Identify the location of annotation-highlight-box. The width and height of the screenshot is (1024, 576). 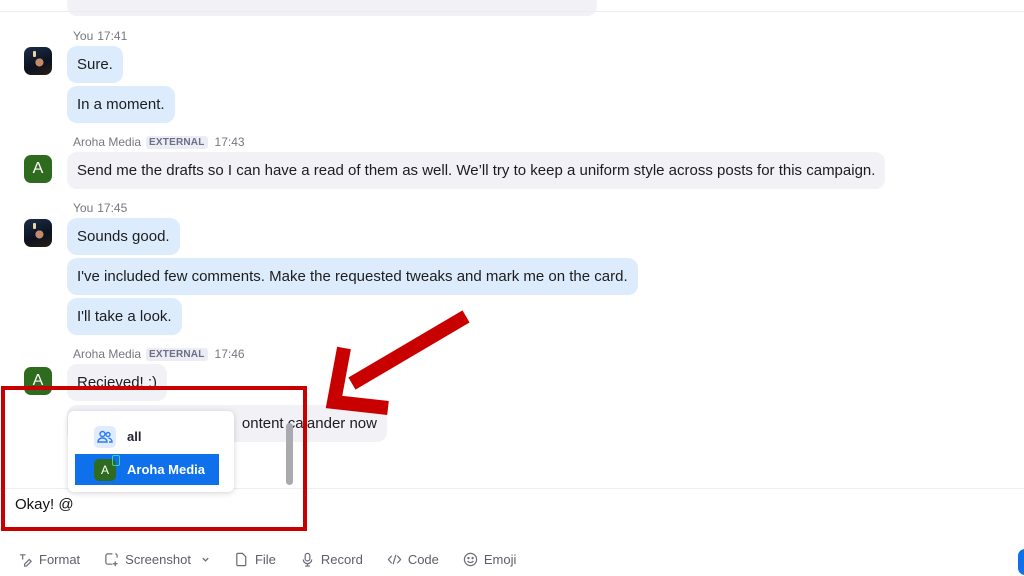
(154, 458).